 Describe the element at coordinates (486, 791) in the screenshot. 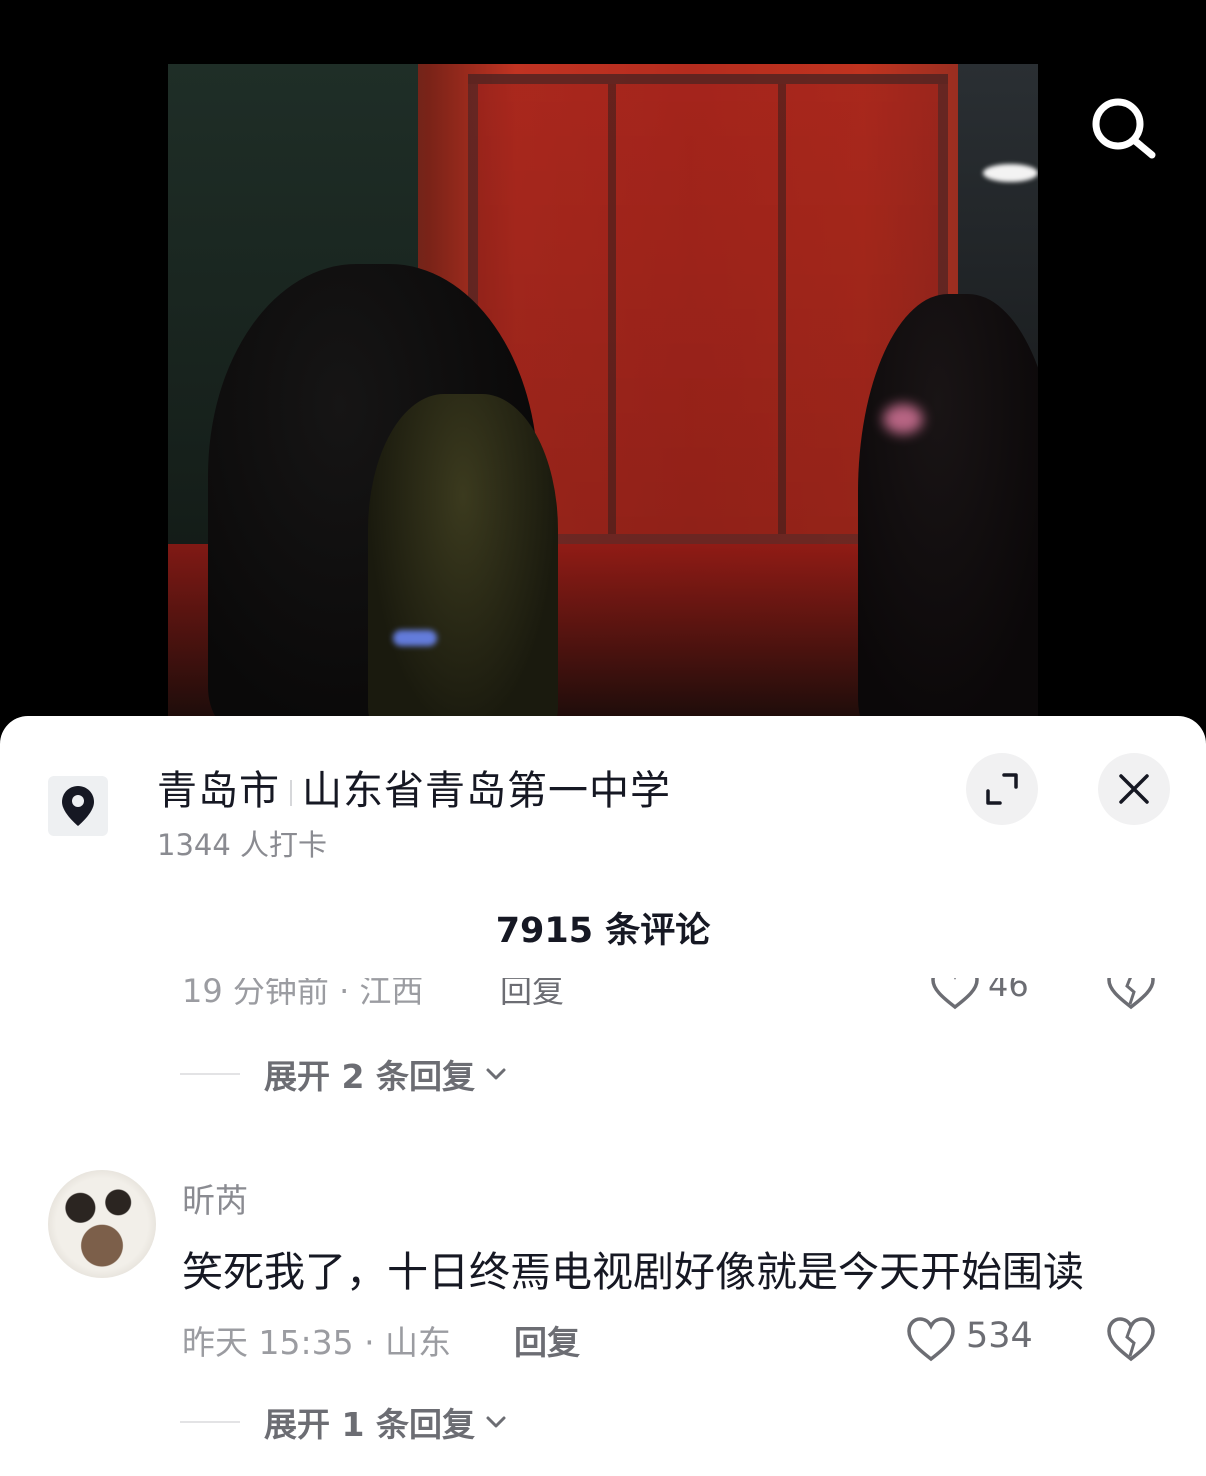

I see `location-place: 山东省青岛第一中学` at that location.